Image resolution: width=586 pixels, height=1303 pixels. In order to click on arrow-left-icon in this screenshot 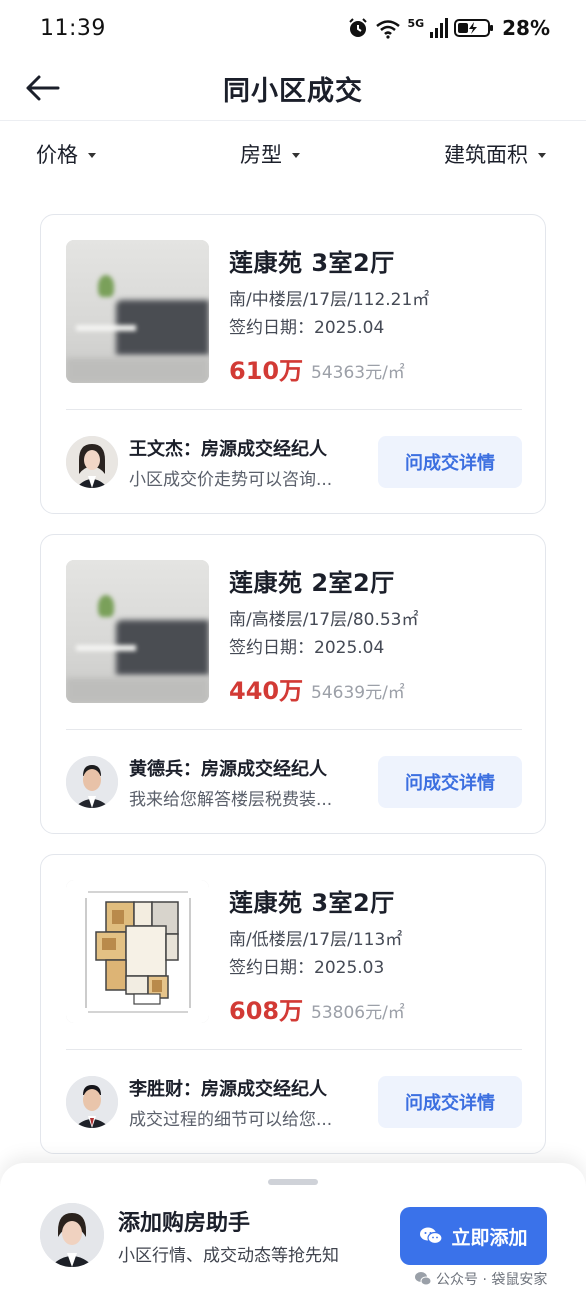, I will do `click(43, 88)`.